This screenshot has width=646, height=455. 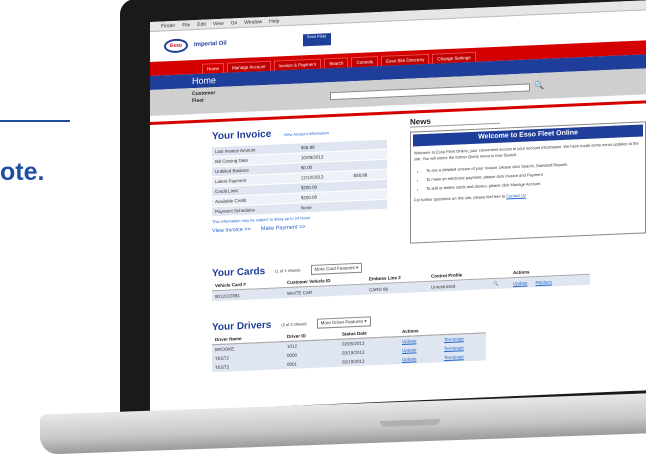 What do you see at coordinates (369, 361) in the screenshot?
I see `status-date: 03/19/2013` at bounding box center [369, 361].